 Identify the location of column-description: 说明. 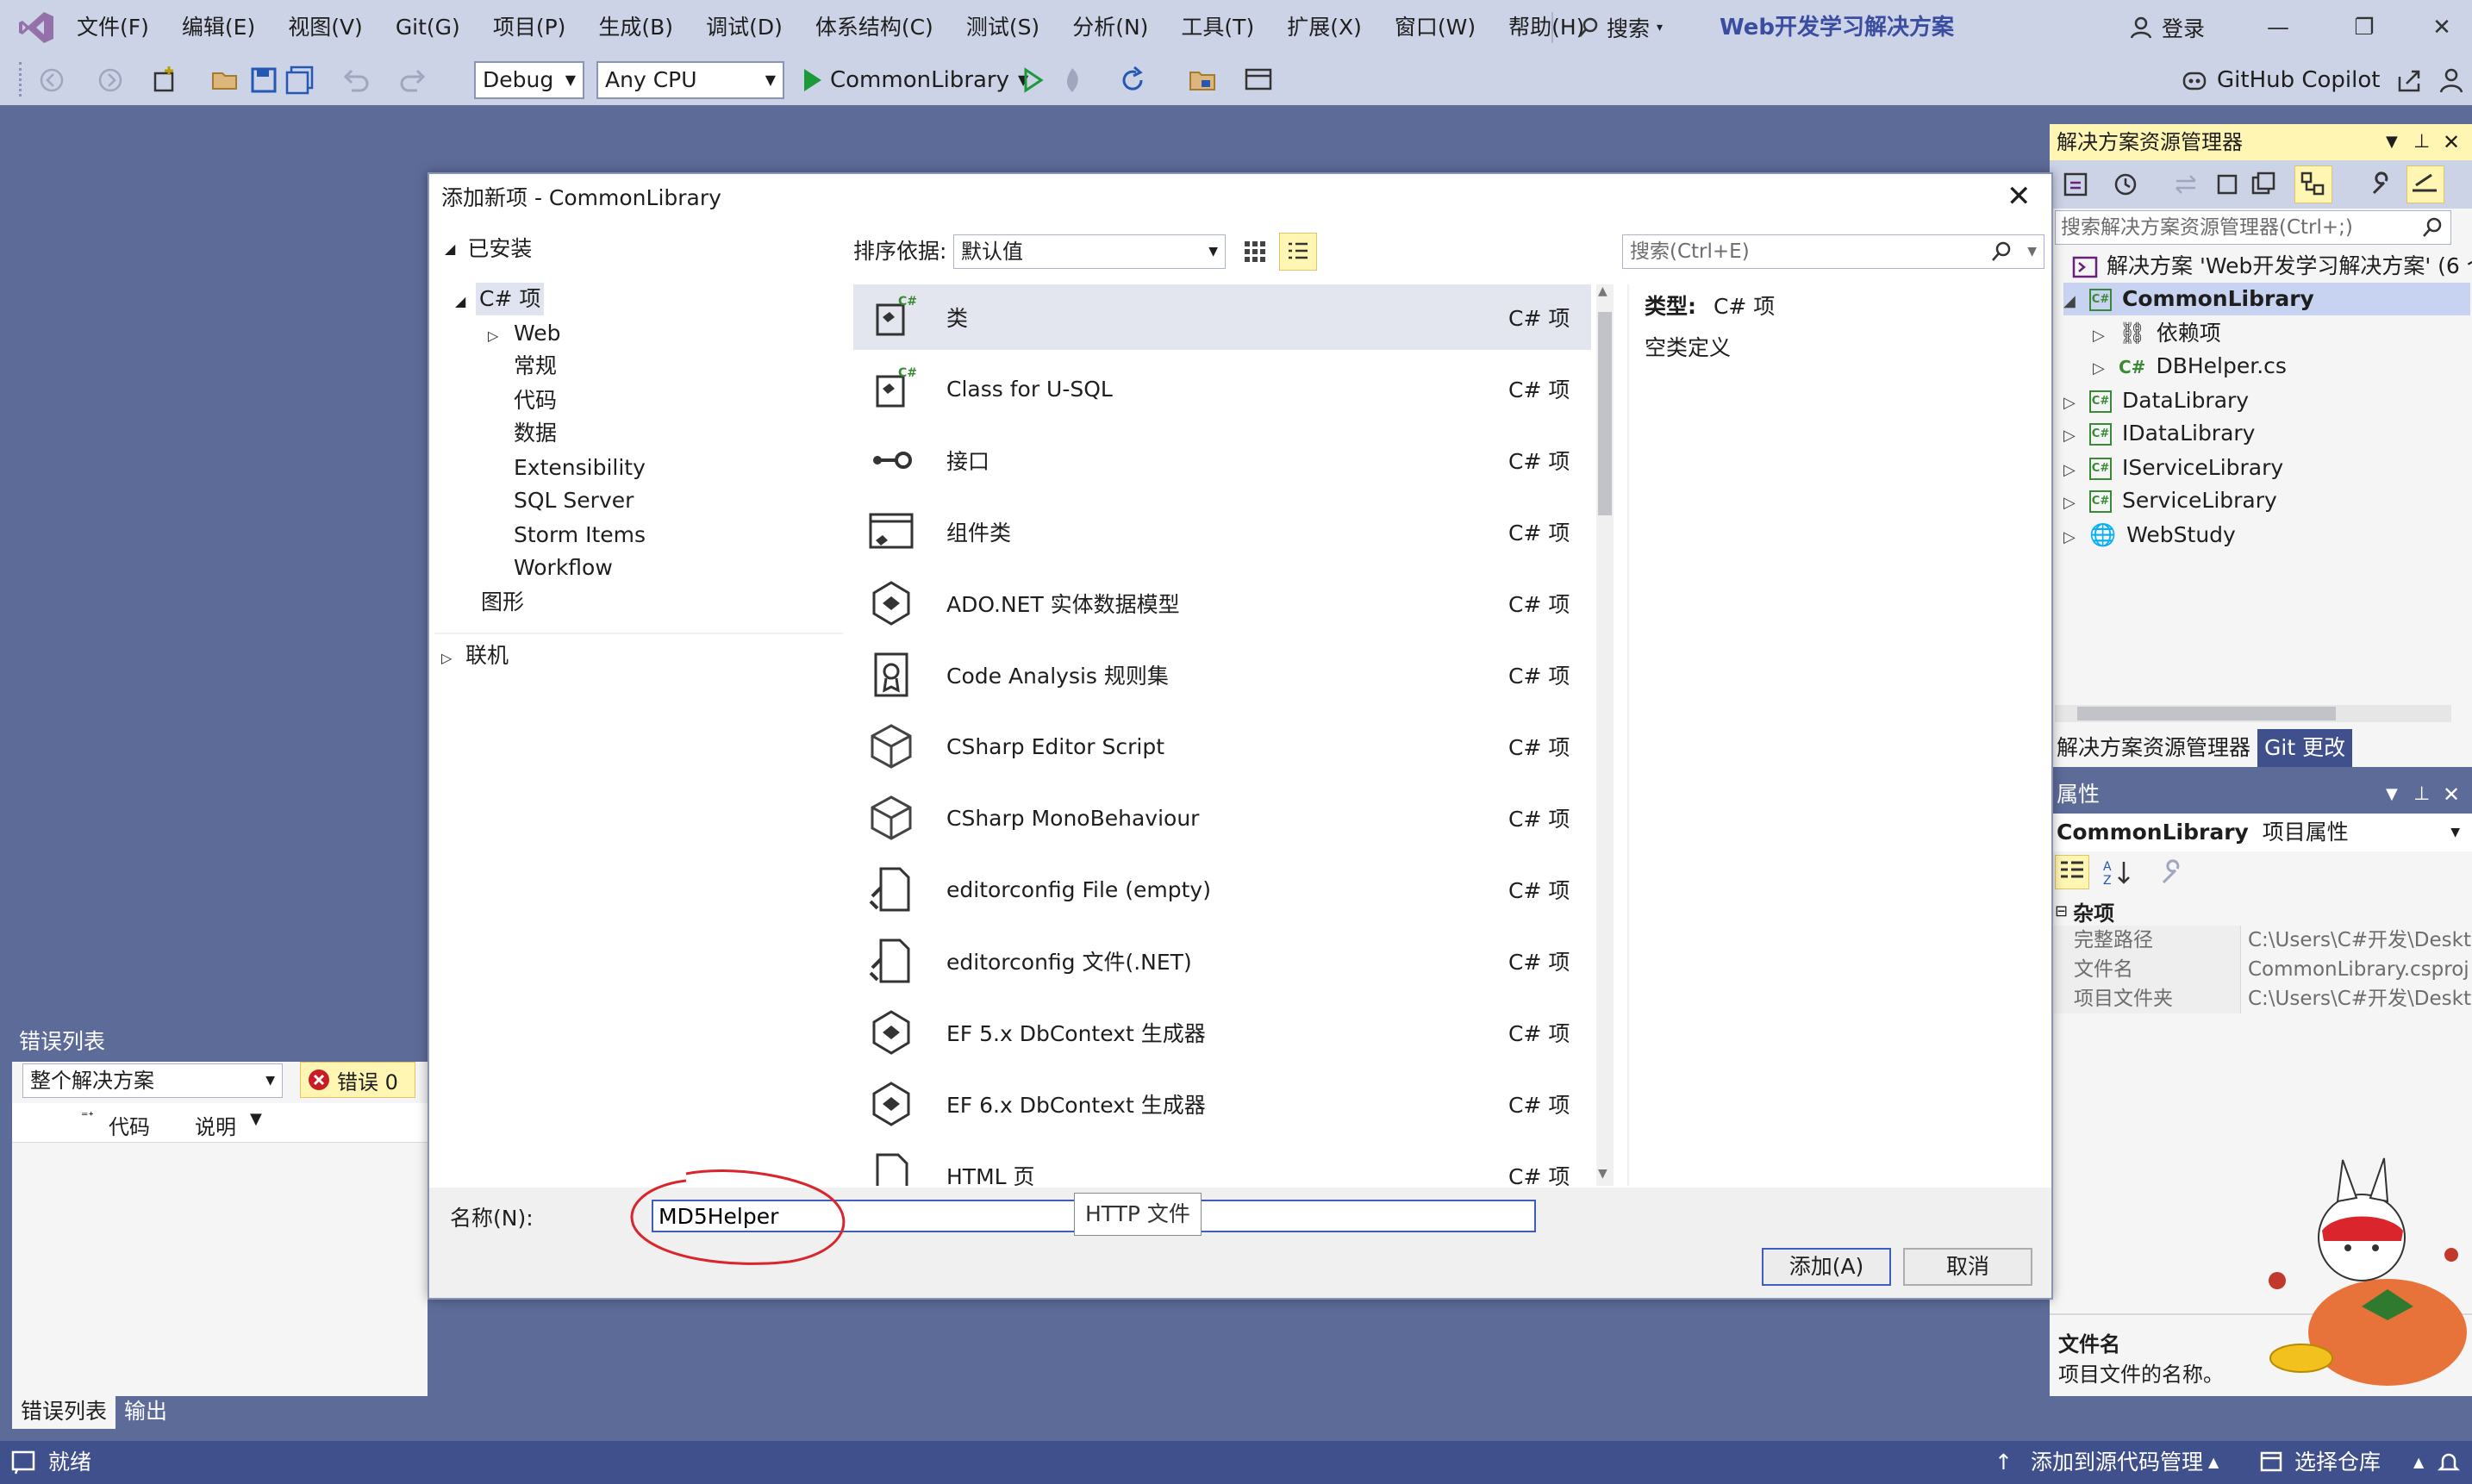
(215, 1125).